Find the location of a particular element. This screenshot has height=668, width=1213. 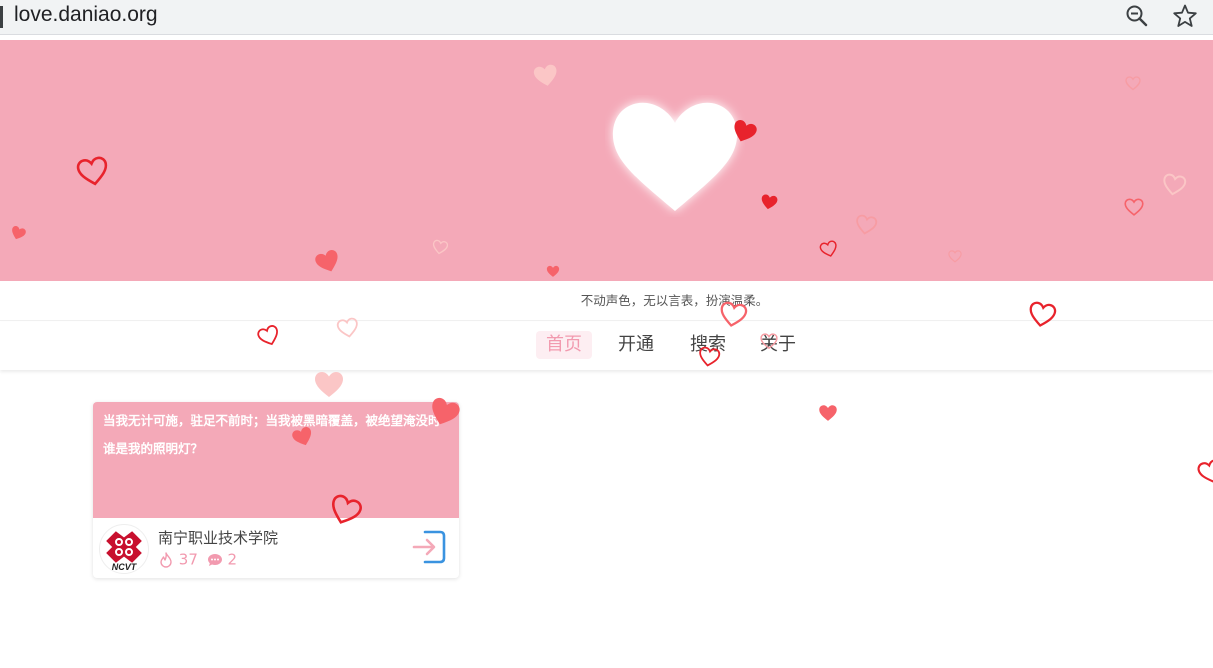

chat-bubble-icon is located at coordinates (214, 559).